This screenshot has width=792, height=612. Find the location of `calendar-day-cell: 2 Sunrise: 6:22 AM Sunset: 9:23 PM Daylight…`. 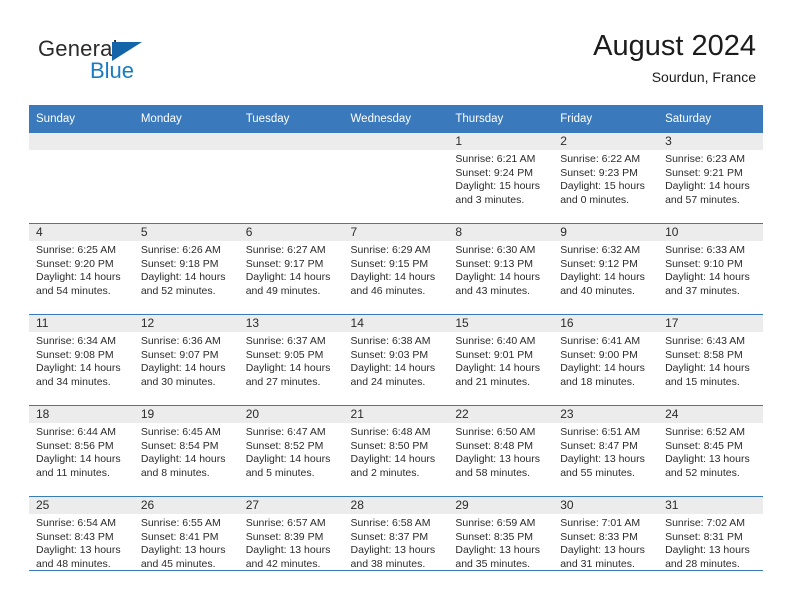

calendar-day-cell: 2 Sunrise: 6:22 AM Sunset: 9:23 PM Daylight… is located at coordinates (606, 178).